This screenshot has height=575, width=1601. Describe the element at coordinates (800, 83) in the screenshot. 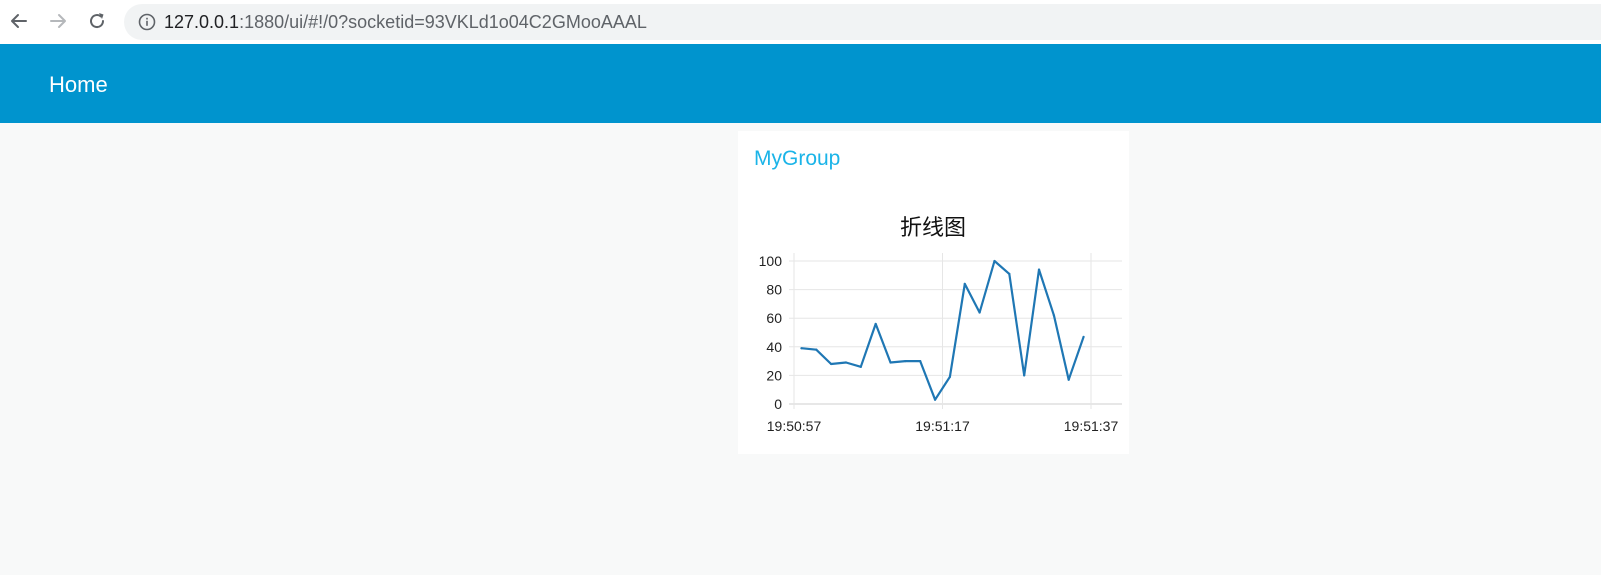

I see `dashboard-header: Home` at that location.